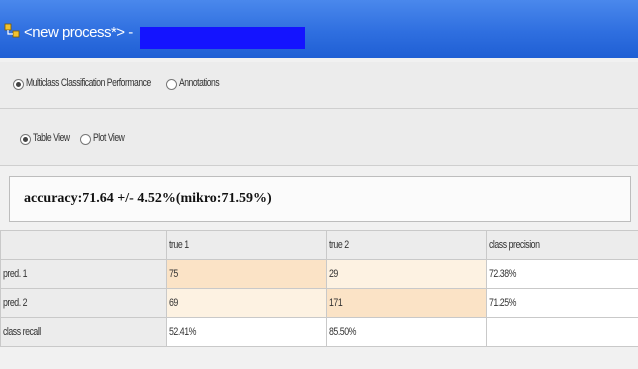  I want to click on table-row: class recall 52.41% 85.50%, so click(319, 332).